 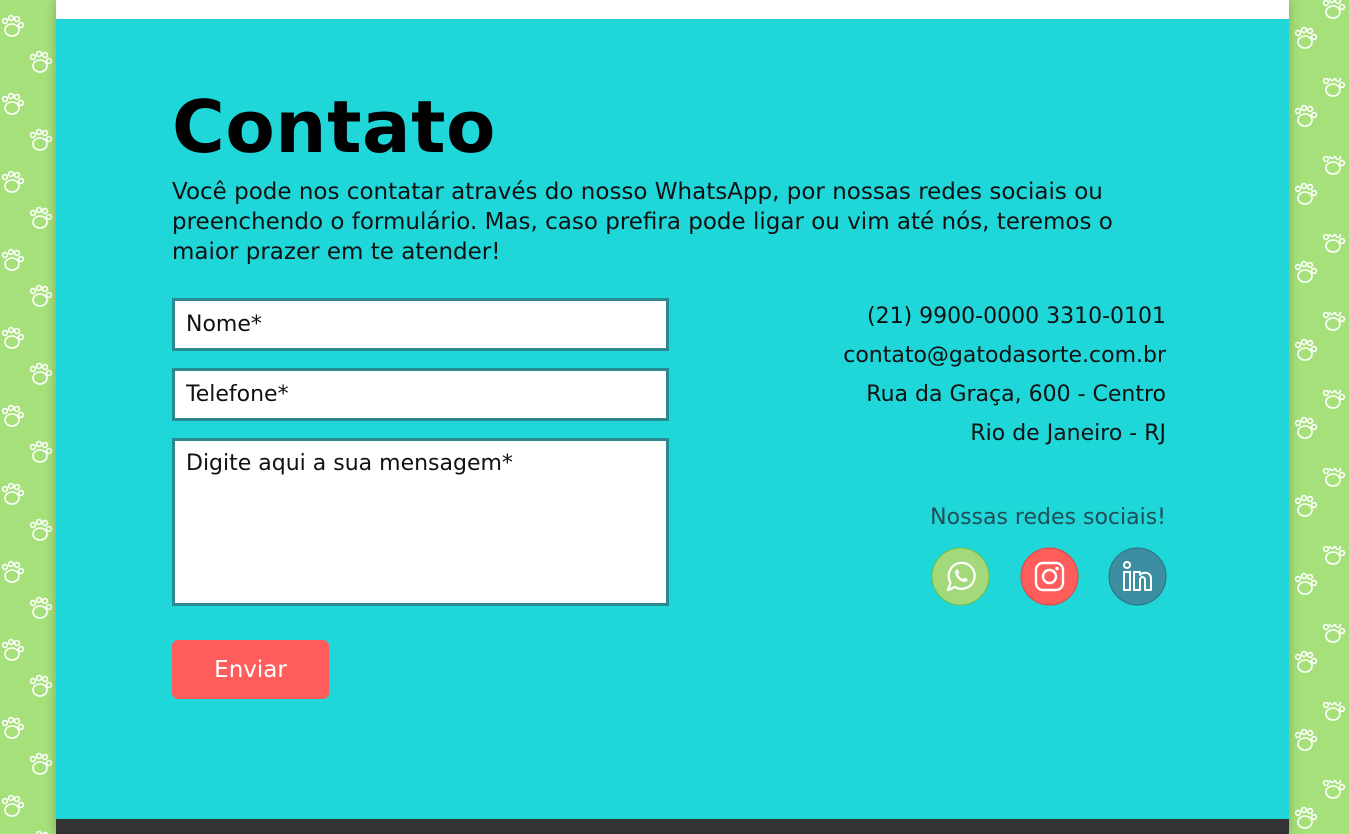 What do you see at coordinates (960, 576) in the screenshot?
I see `whatsapp-icon` at bounding box center [960, 576].